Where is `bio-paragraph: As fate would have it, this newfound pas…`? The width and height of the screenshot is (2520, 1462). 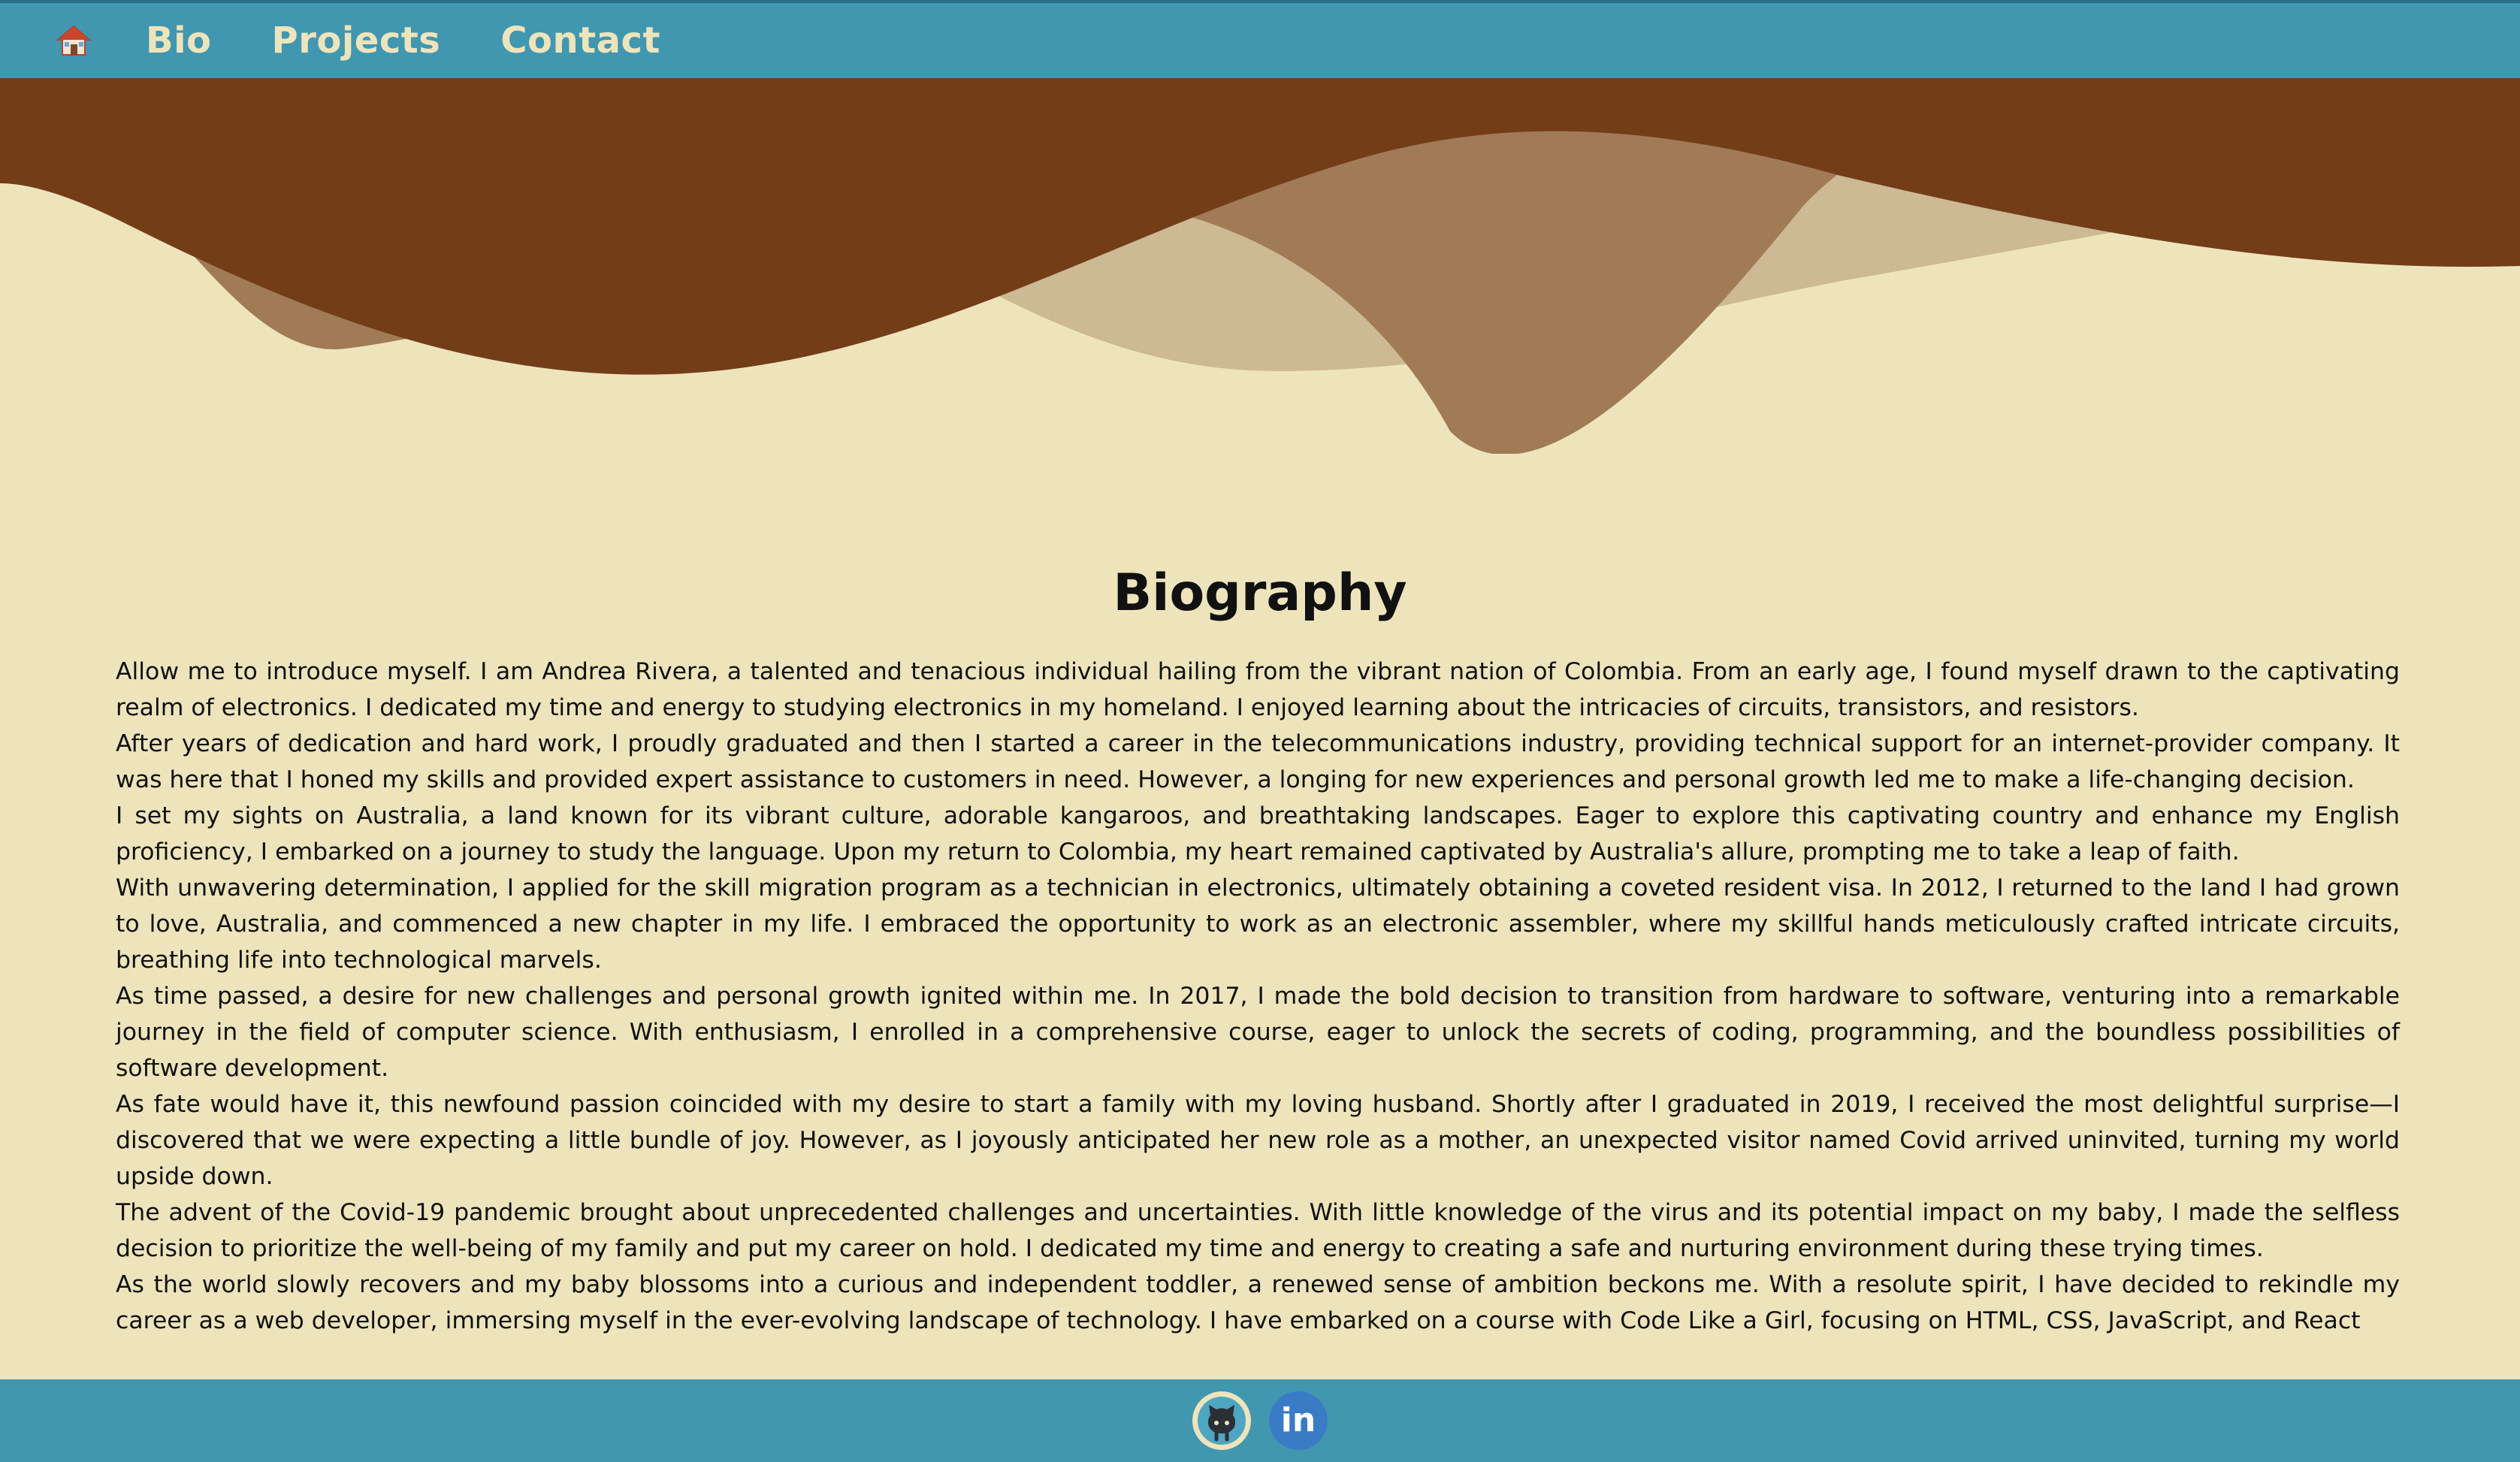
bio-paragraph: As fate would have it, this newfound pas… is located at coordinates (1258, 1140).